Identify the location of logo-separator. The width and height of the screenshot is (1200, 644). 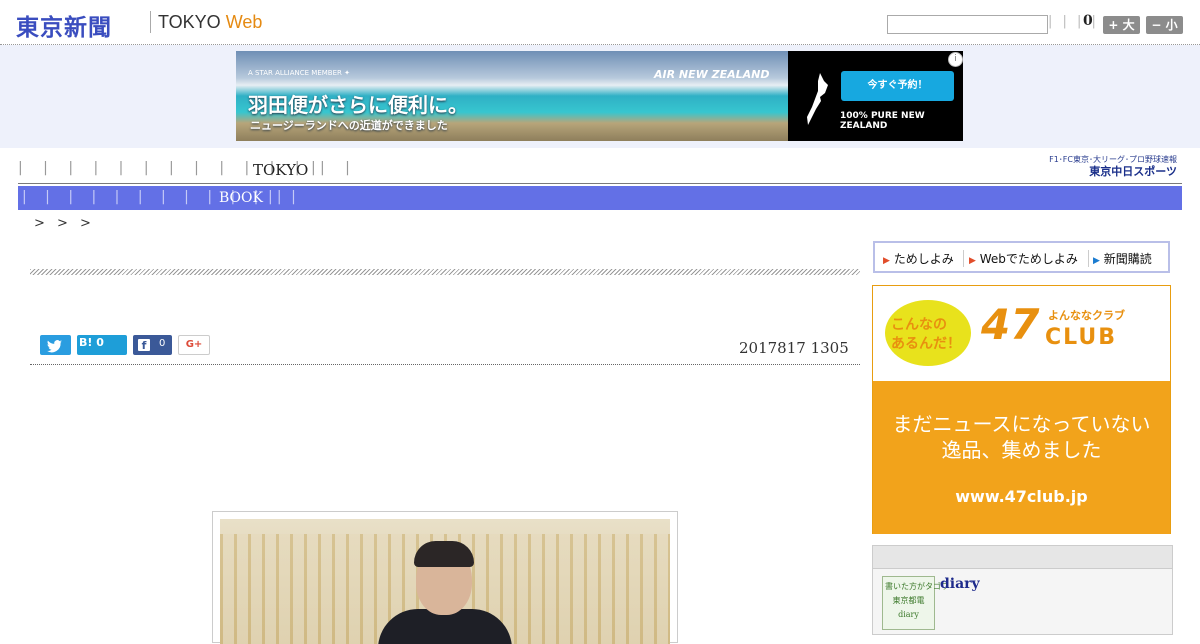
(150, 22).